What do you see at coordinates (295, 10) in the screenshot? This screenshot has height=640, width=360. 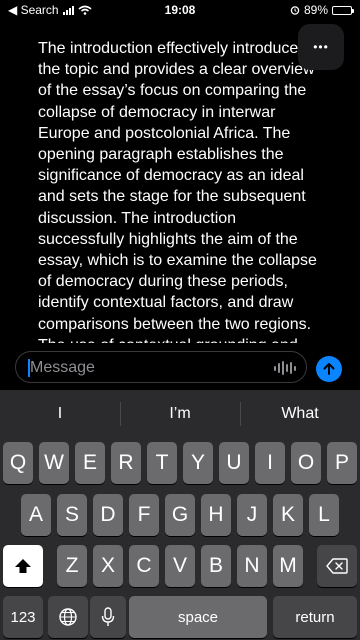 I see `alarm-icon` at bounding box center [295, 10].